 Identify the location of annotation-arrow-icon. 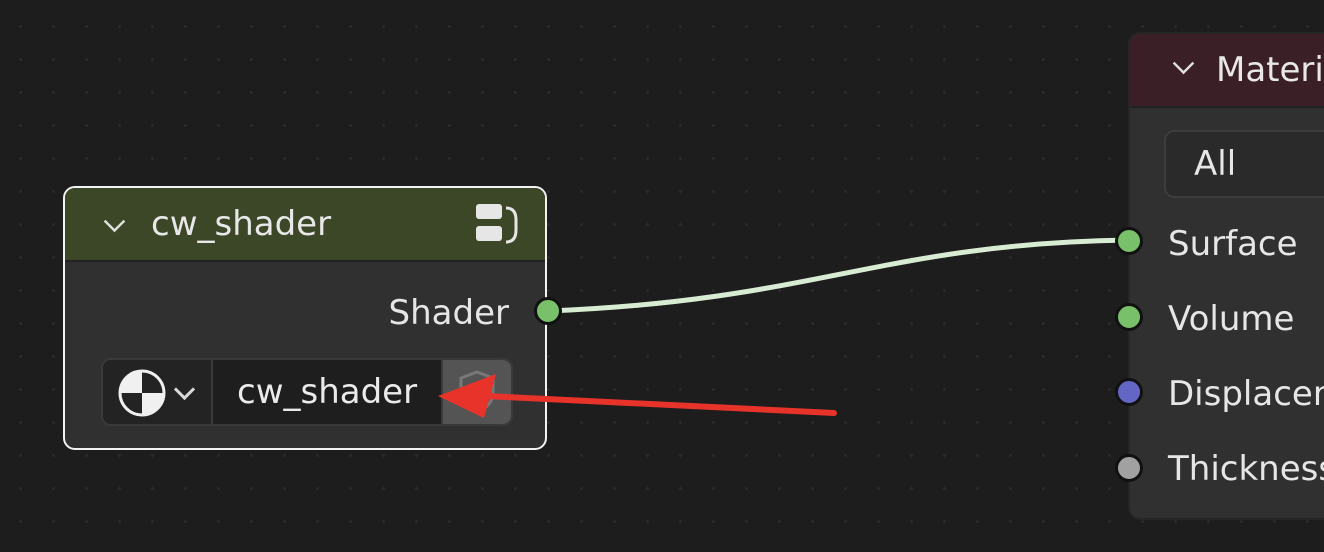
(637, 396).